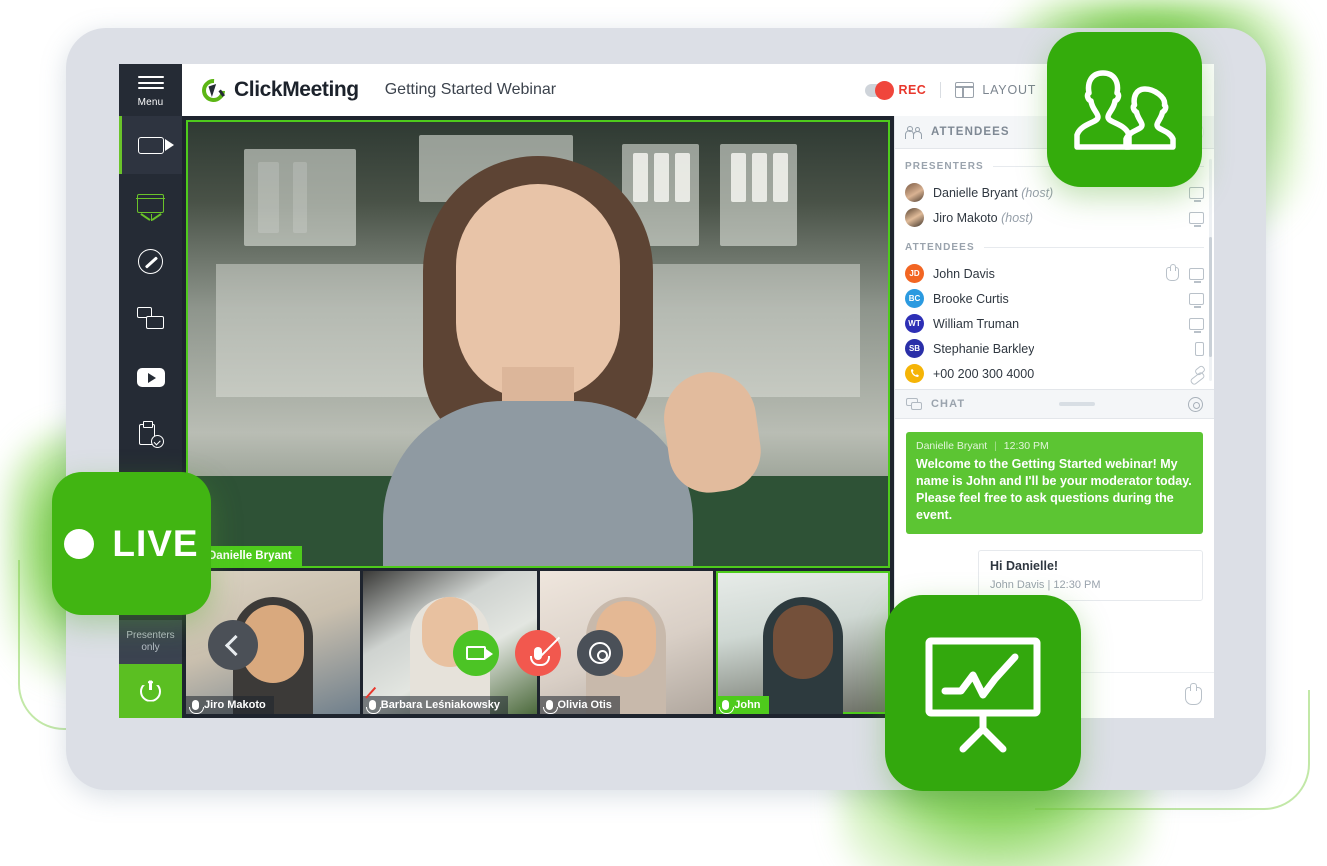 The width and height of the screenshot is (1327, 866). I want to click on left-toolbar: Presenters only, so click(150, 417).